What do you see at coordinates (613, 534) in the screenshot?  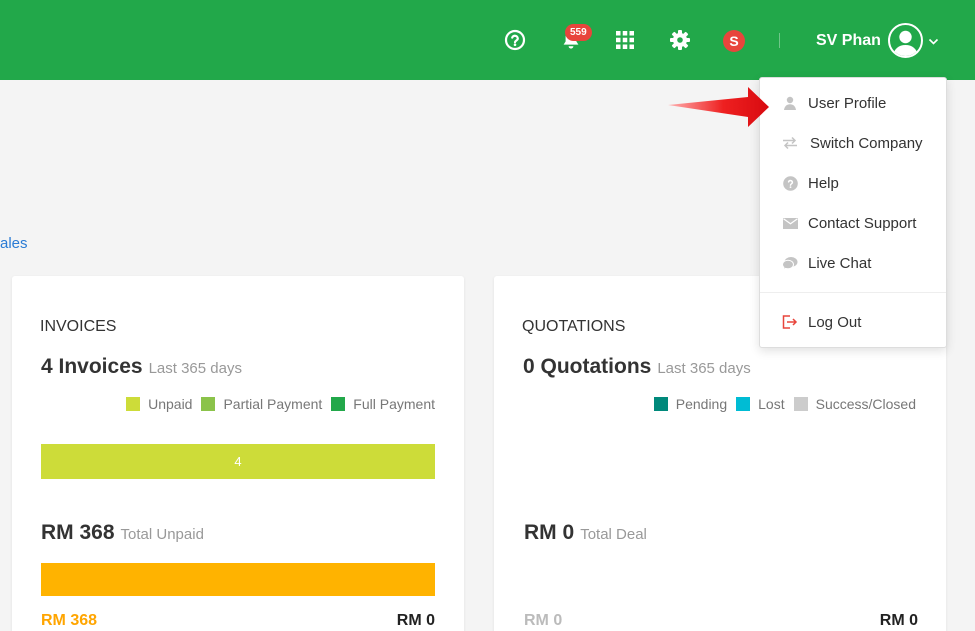 I see `quotations-total-label: Total Deal` at bounding box center [613, 534].